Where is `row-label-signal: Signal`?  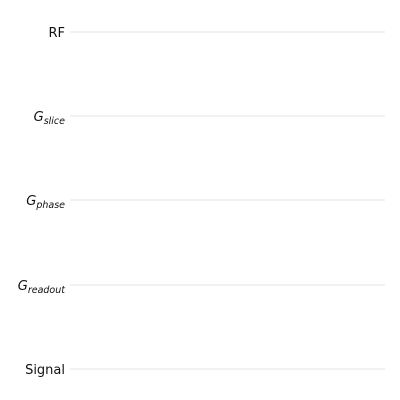
row-label-signal: Signal is located at coordinates (45, 370).